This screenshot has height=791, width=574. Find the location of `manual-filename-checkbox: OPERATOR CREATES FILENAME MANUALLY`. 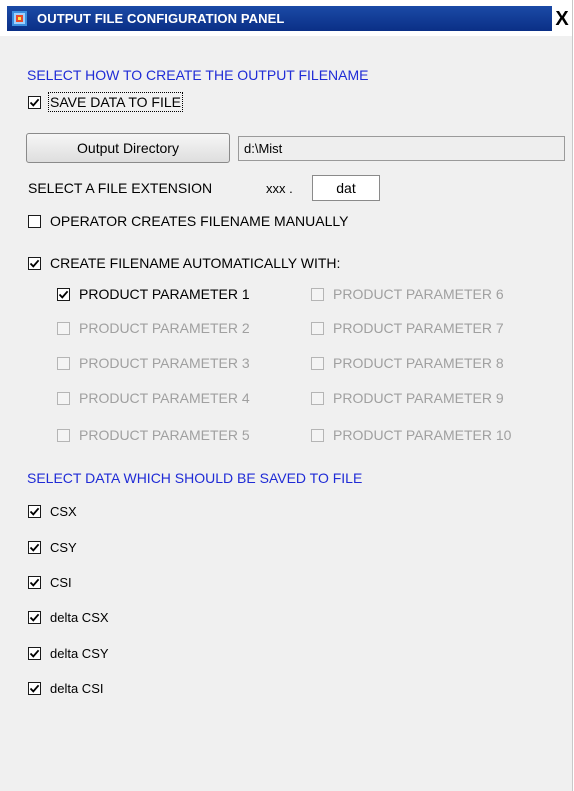

manual-filename-checkbox: OPERATOR CREATES FILENAME MANUALLY is located at coordinates (188, 221).